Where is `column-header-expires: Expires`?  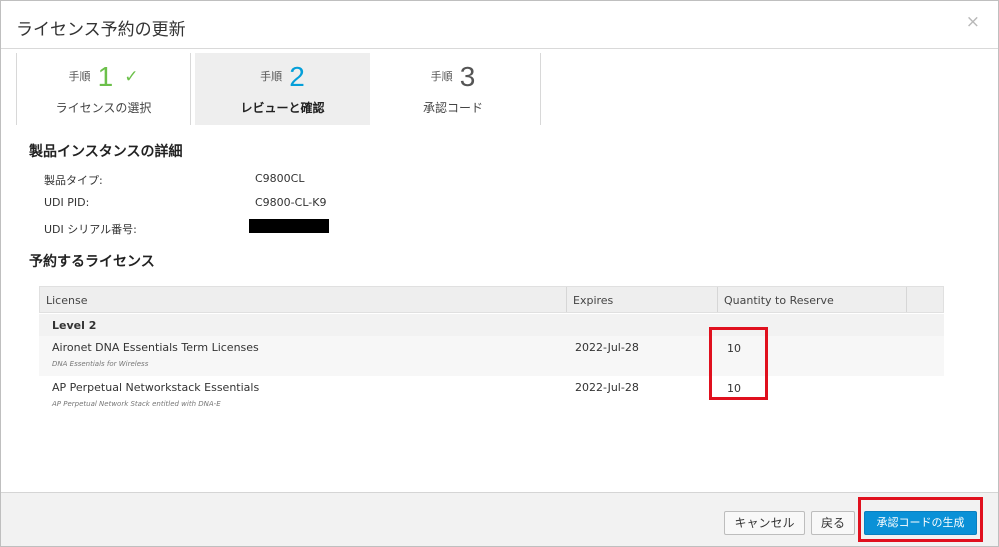 column-header-expires: Expires is located at coordinates (593, 300).